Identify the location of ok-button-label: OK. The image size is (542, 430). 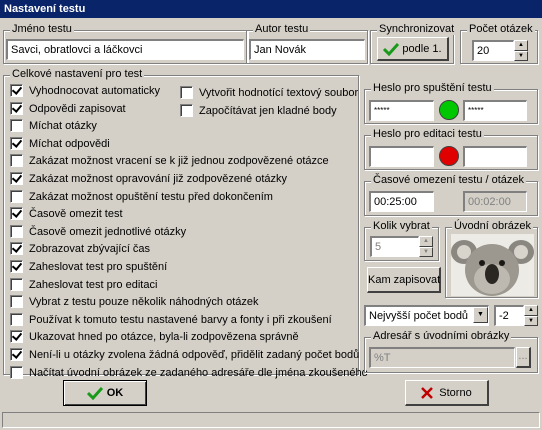
(115, 393).